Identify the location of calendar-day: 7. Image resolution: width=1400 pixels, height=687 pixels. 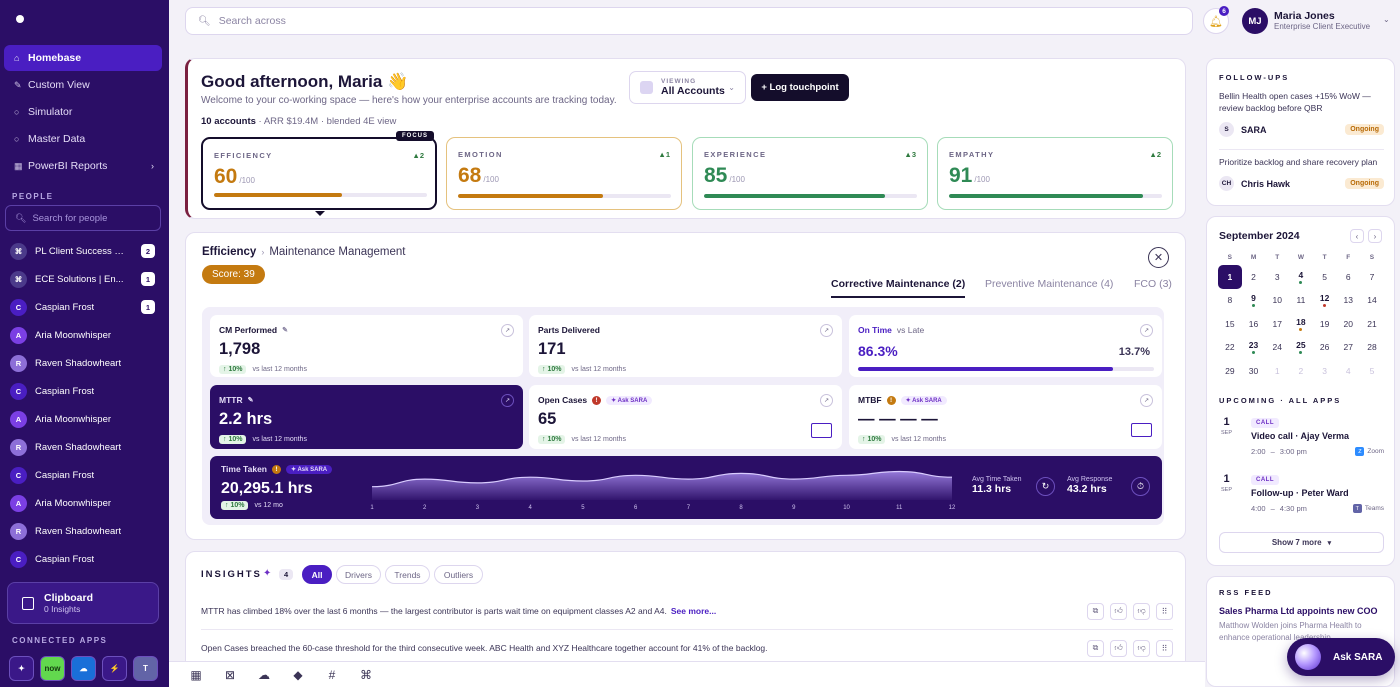
(1372, 277).